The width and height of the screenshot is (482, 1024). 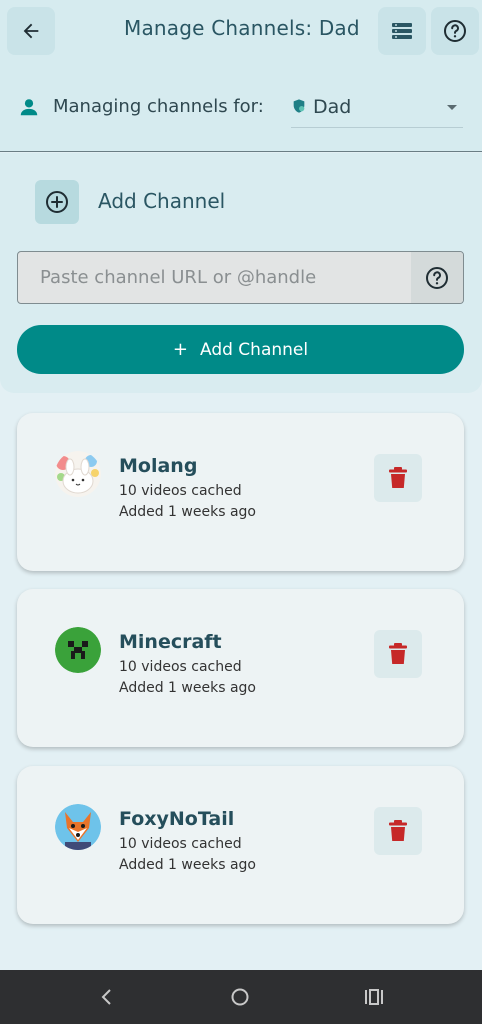 I want to click on top-app-bar: Manage Channels: Dad, so click(x=241, y=32).